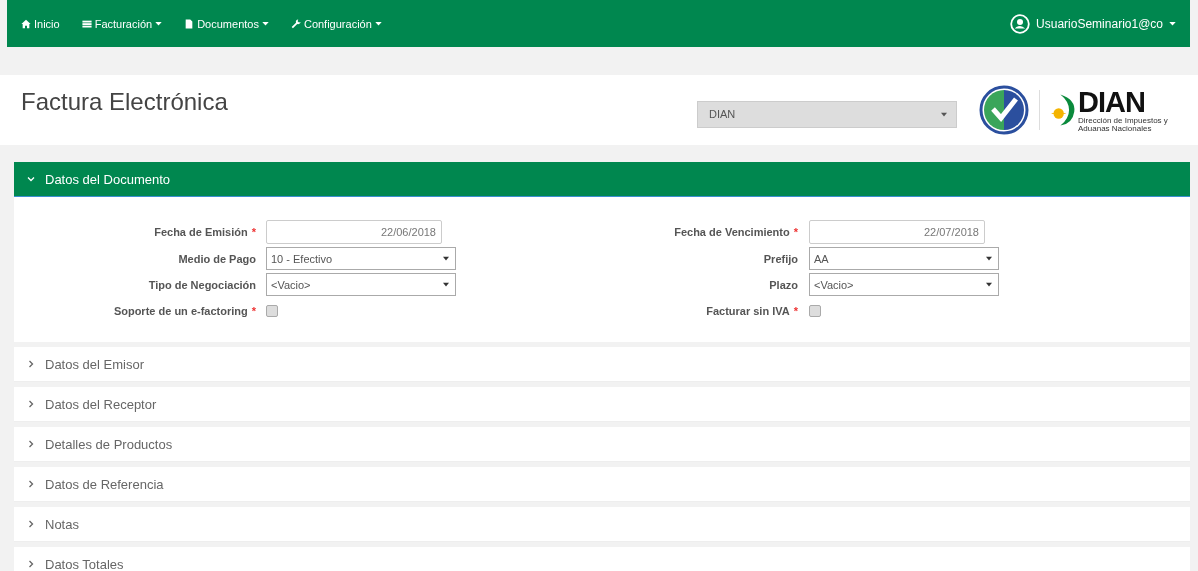 This screenshot has height=571, width=1198. What do you see at coordinates (602, 559) in the screenshot?
I see `section-header: Datos Totales` at bounding box center [602, 559].